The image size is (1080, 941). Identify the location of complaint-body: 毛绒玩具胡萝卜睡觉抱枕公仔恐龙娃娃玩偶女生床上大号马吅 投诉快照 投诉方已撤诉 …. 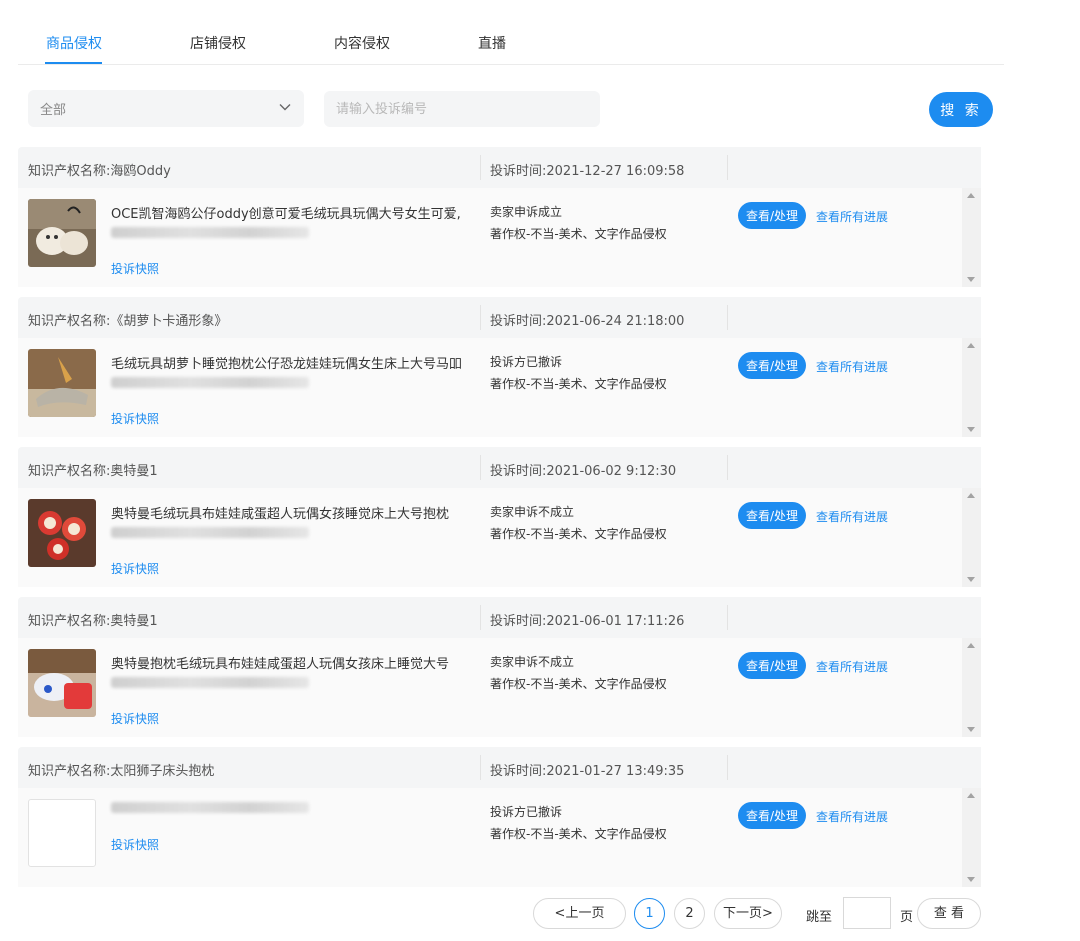
(490, 387).